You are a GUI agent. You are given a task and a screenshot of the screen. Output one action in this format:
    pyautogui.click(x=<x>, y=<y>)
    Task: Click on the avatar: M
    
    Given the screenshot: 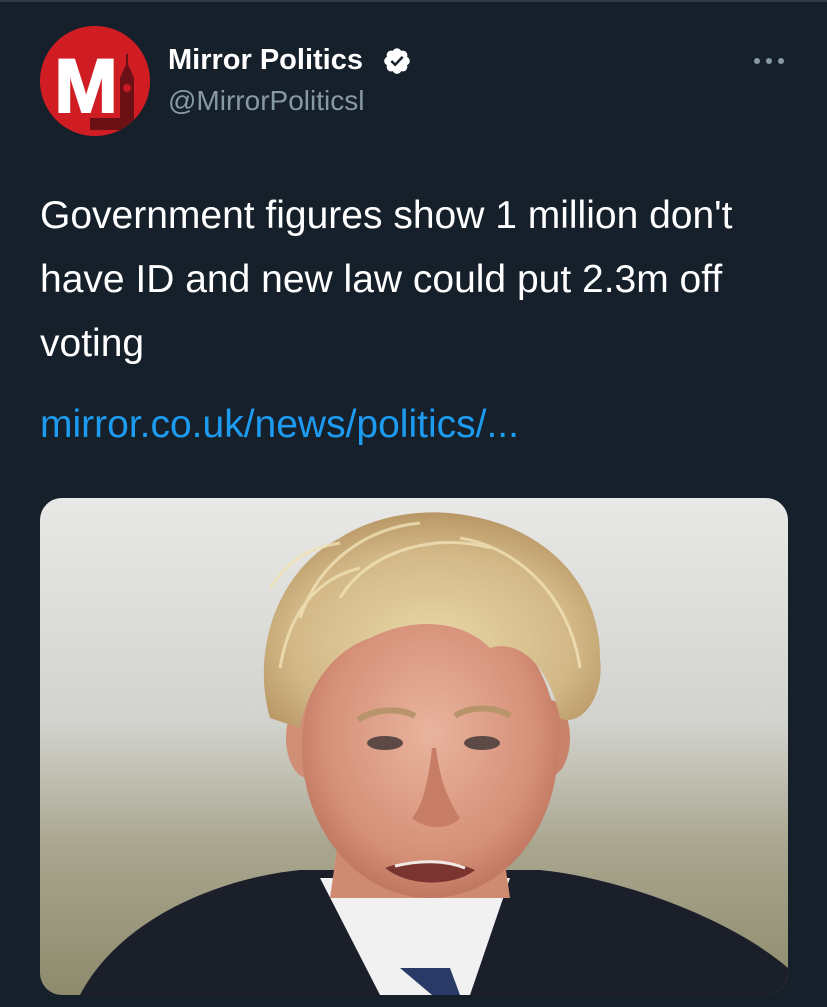 What is the action you would take?
    pyautogui.click(x=95, y=81)
    